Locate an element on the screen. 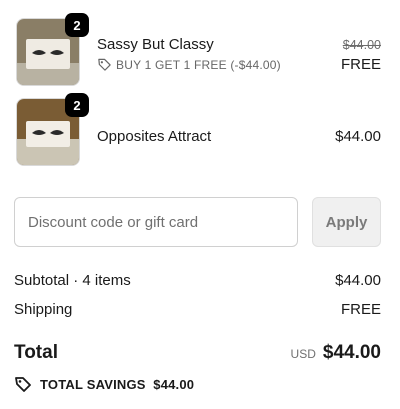  original-price: $44.00 is located at coordinates (361, 45).